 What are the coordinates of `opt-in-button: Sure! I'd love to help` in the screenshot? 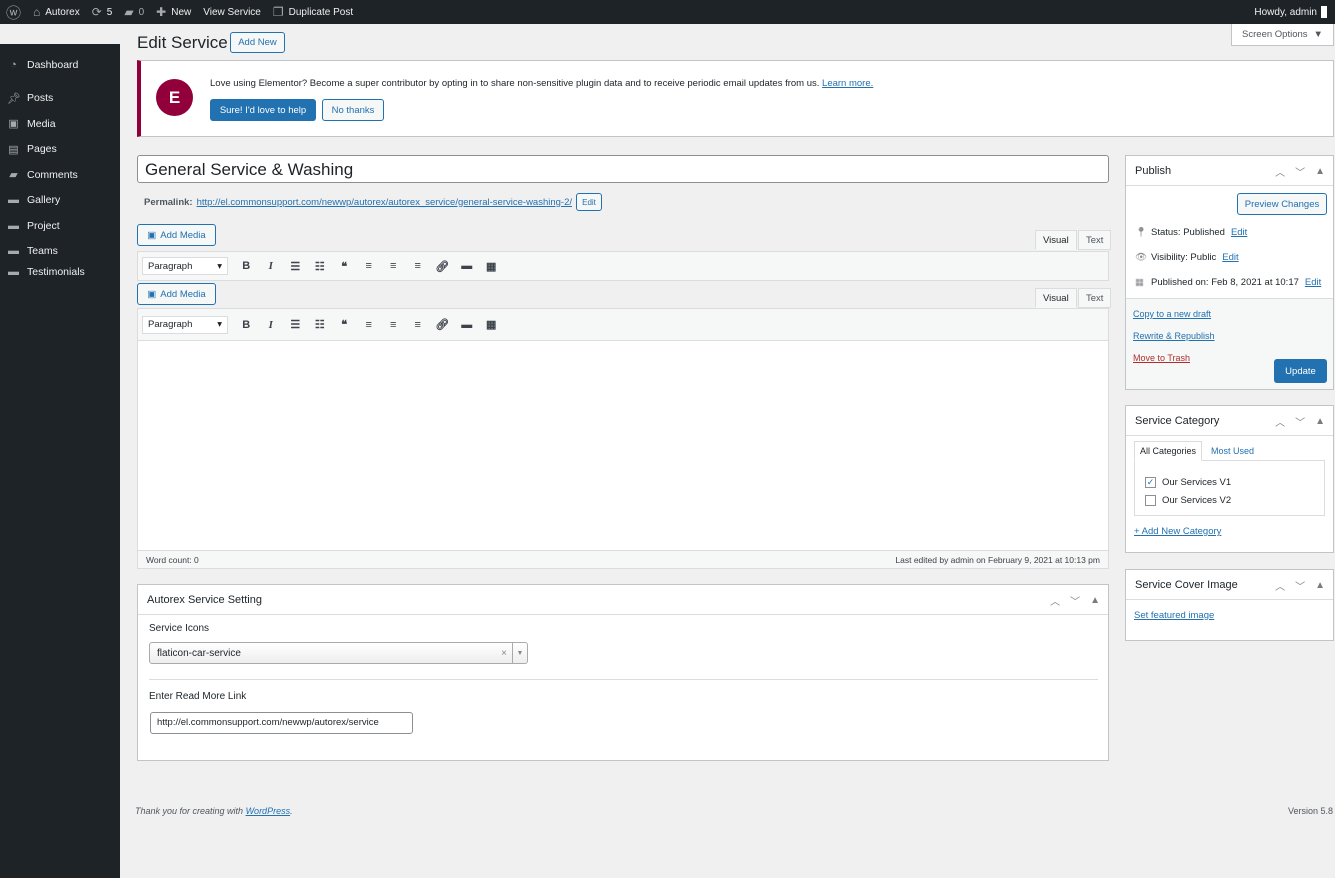 It's located at (263, 110).